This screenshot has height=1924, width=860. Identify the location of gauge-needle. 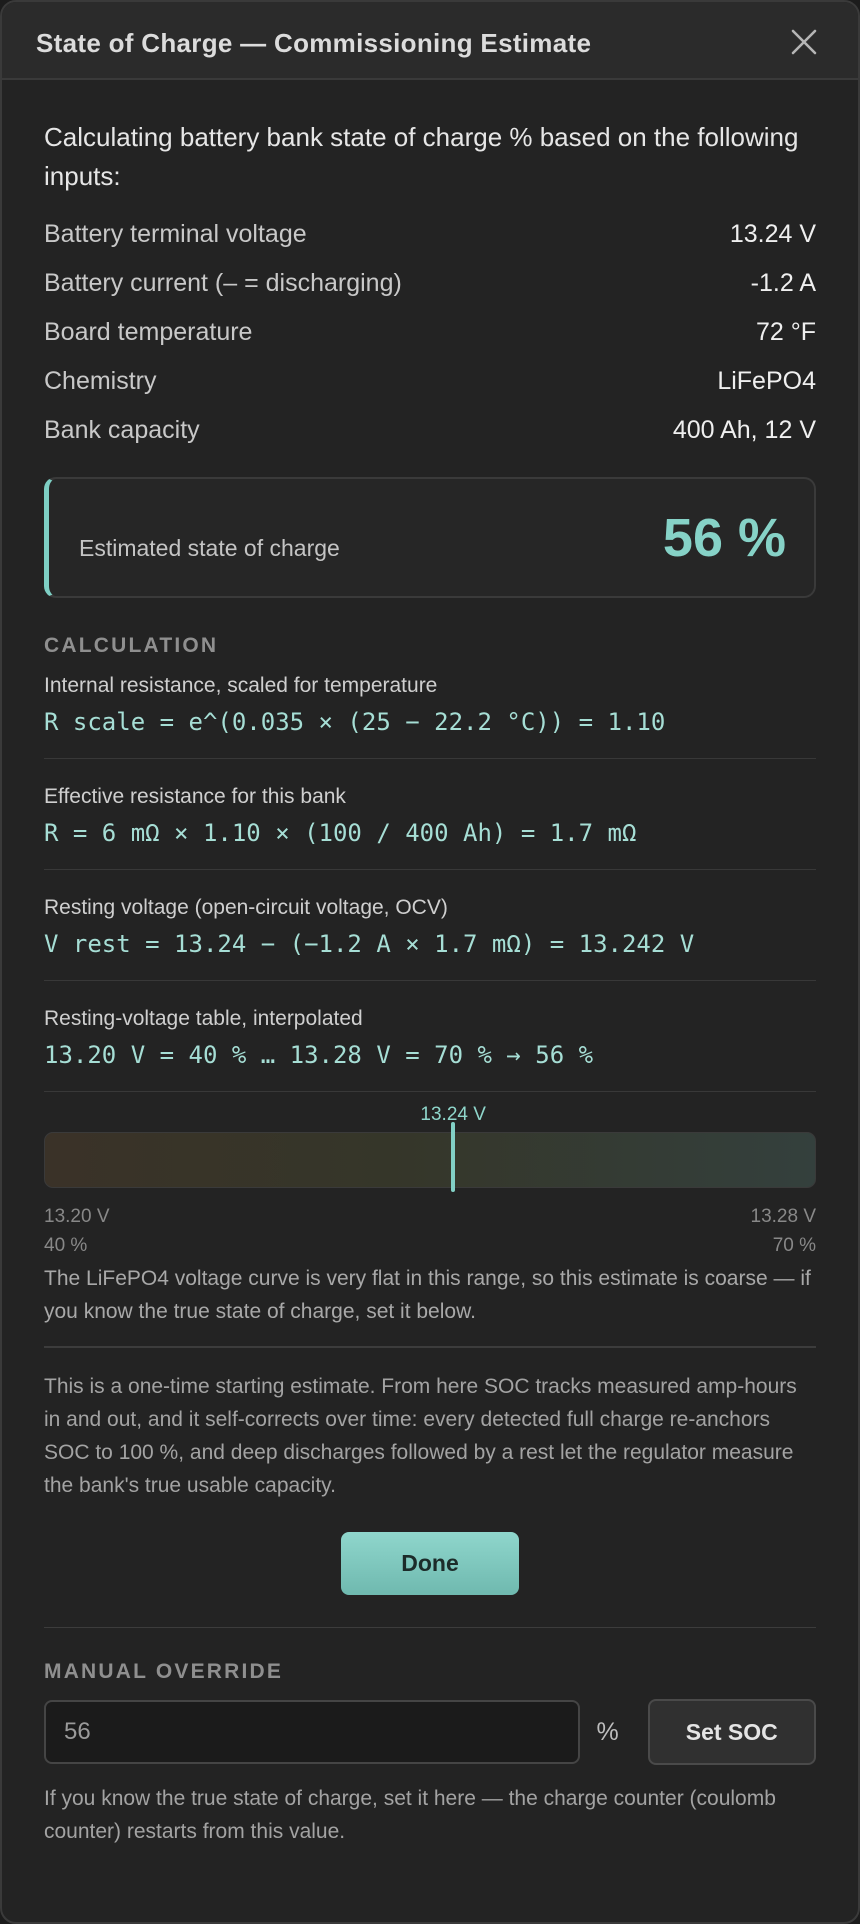
(453, 1157).